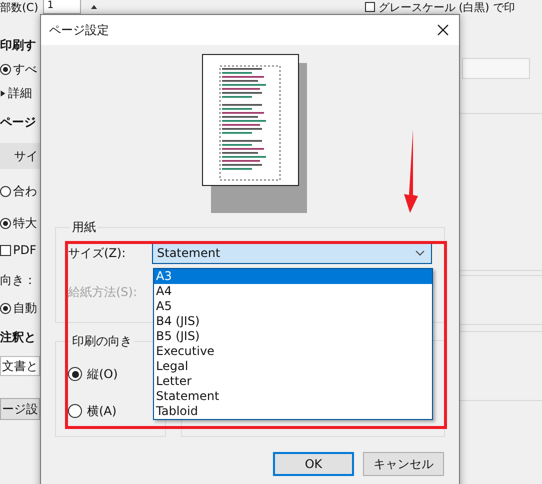 This screenshot has width=542, height=484. Describe the element at coordinates (293, 411) in the screenshot. I see `dropdown-option: Tabloid` at that location.